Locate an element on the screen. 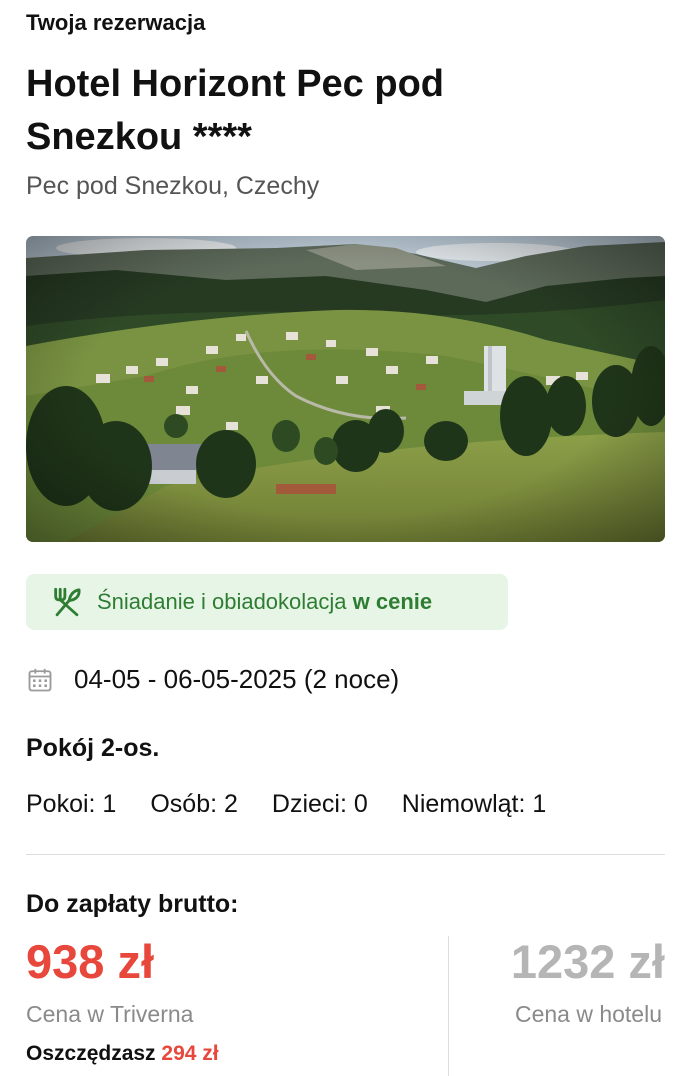 The height and width of the screenshot is (1076, 690). section-label: Twoja rezerwacja is located at coordinates (116, 22).